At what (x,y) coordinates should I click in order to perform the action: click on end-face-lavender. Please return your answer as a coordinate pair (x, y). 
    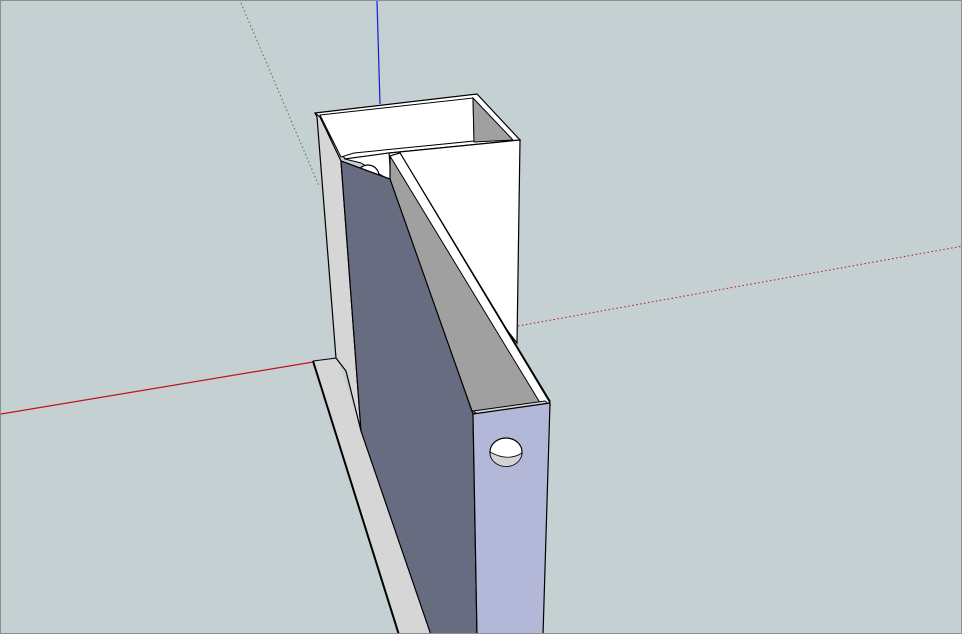
    Looking at the image, I should click on (511, 518).